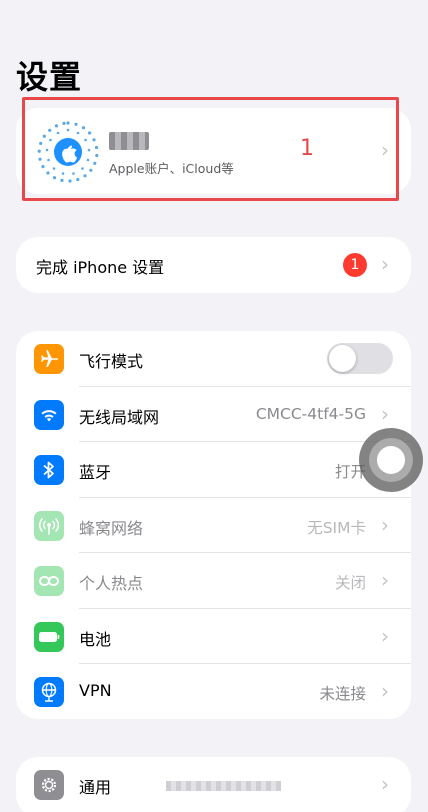 This screenshot has width=428, height=812. Describe the element at coordinates (95, 639) in the screenshot. I see `battery-label: 电池` at that location.